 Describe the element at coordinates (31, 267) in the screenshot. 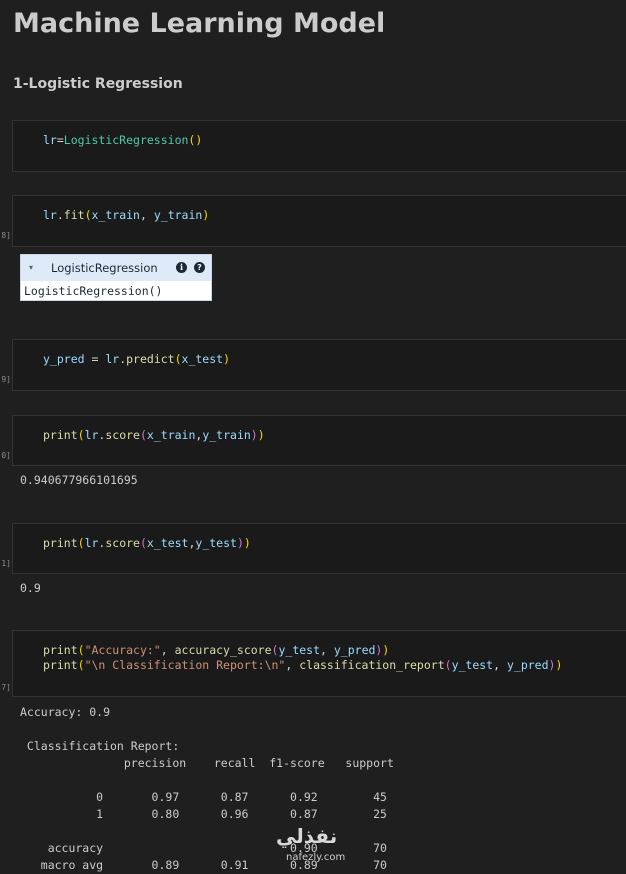

I see `chevron-down-icon: ▾` at that location.